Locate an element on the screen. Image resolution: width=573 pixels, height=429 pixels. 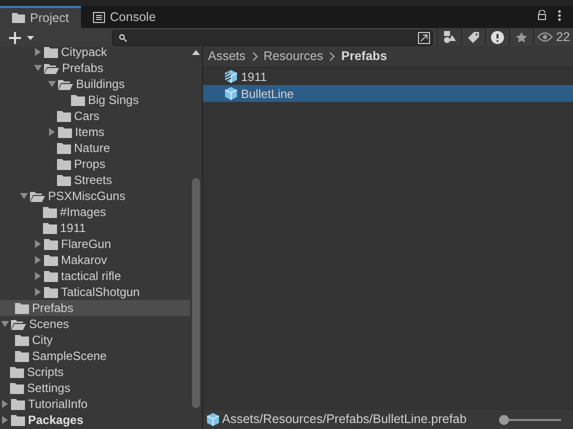
search-field is located at coordinates (273, 38).